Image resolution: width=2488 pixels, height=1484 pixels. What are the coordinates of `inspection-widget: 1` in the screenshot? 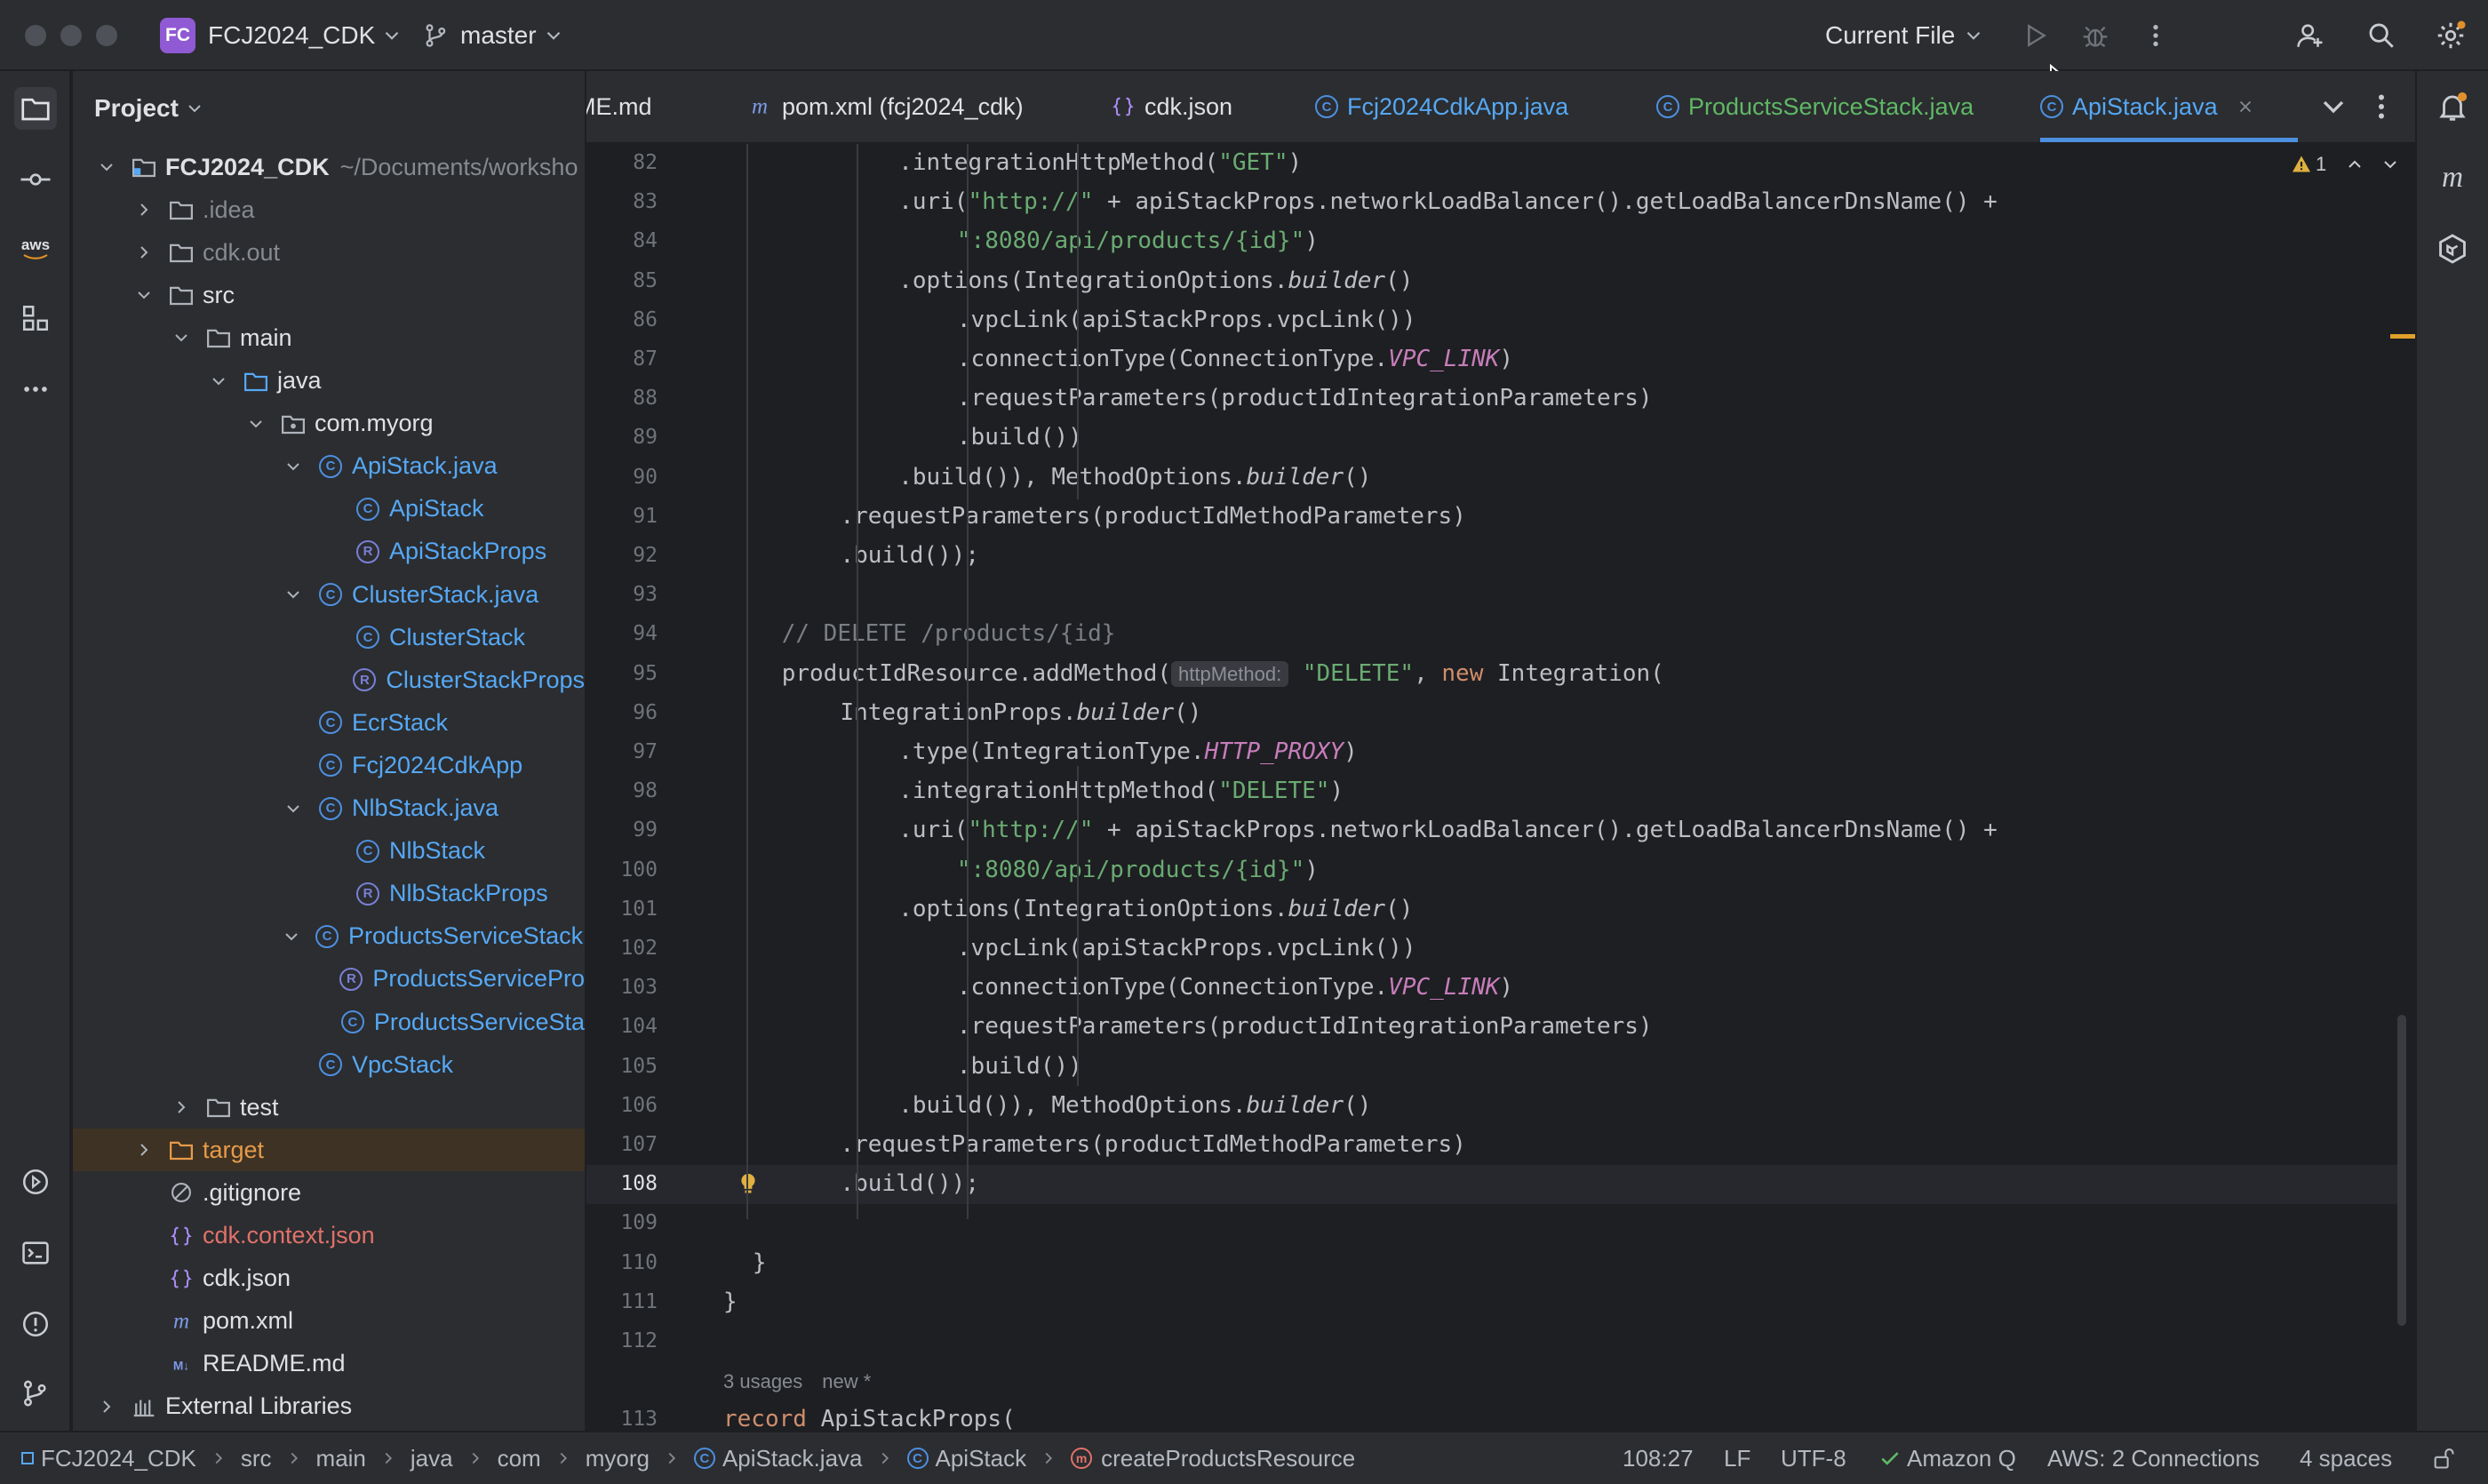 It's located at (2346, 165).